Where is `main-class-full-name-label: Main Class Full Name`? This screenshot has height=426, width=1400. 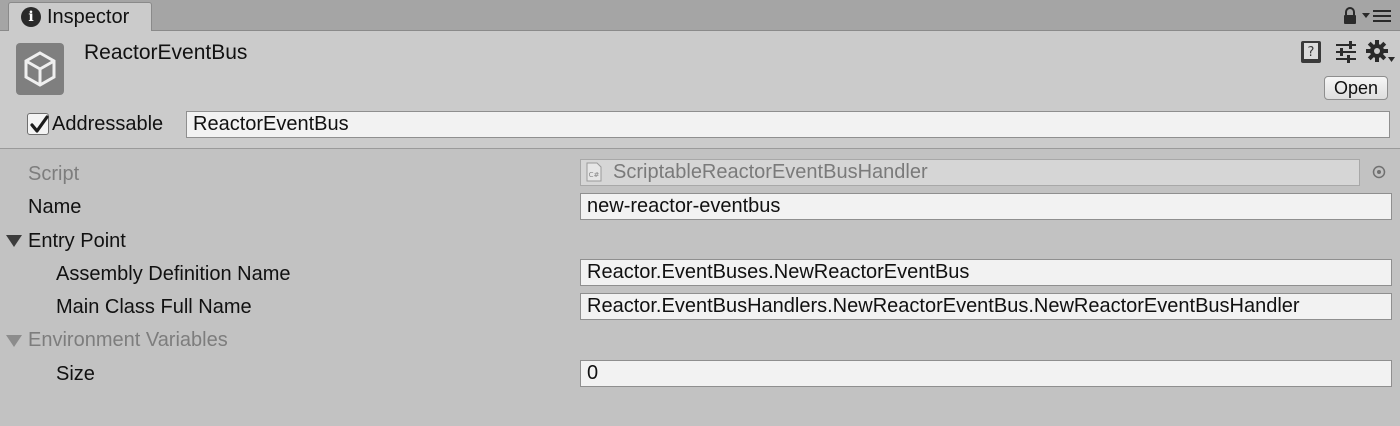 main-class-full-name-label: Main Class Full Name is located at coordinates (154, 307).